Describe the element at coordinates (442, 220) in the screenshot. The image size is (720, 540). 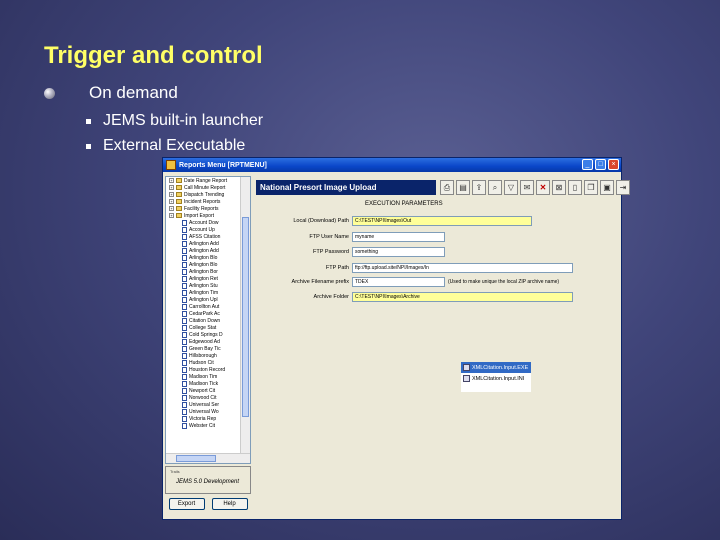
I see `field-input: C:\TEST\NPI\Images\Out` at that location.